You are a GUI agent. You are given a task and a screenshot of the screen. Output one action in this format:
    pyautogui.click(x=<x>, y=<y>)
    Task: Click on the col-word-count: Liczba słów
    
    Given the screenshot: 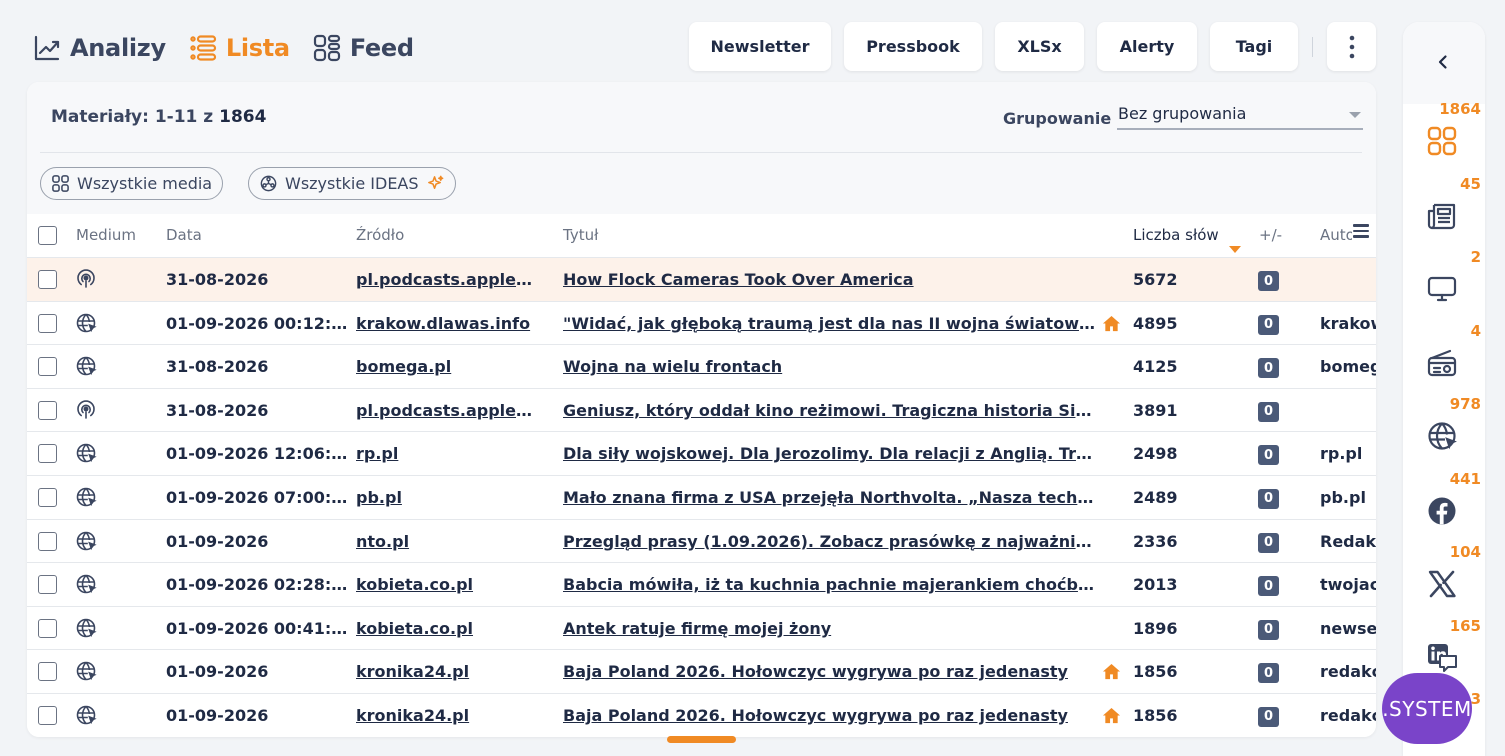 What is the action you would take?
    pyautogui.click(x=1176, y=235)
    